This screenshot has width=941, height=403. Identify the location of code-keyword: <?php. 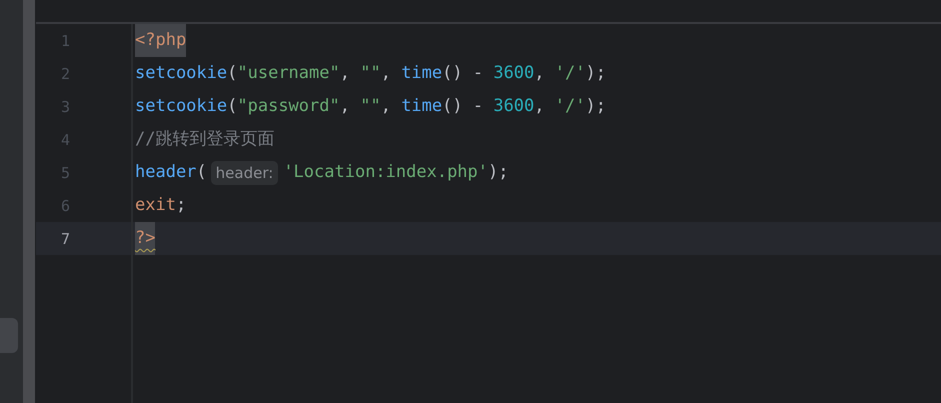
(160, 40).